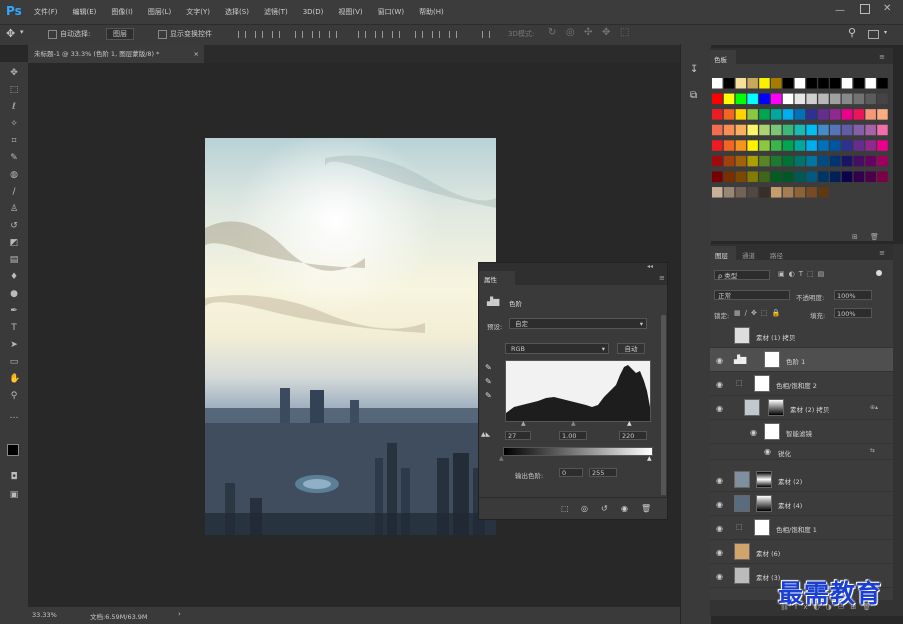 The image size is (903, 624). What do you see at coordinates (436, 34) in the screenshot?
I see `distribute-hcenter-icon` at bounding box center [436, 34].